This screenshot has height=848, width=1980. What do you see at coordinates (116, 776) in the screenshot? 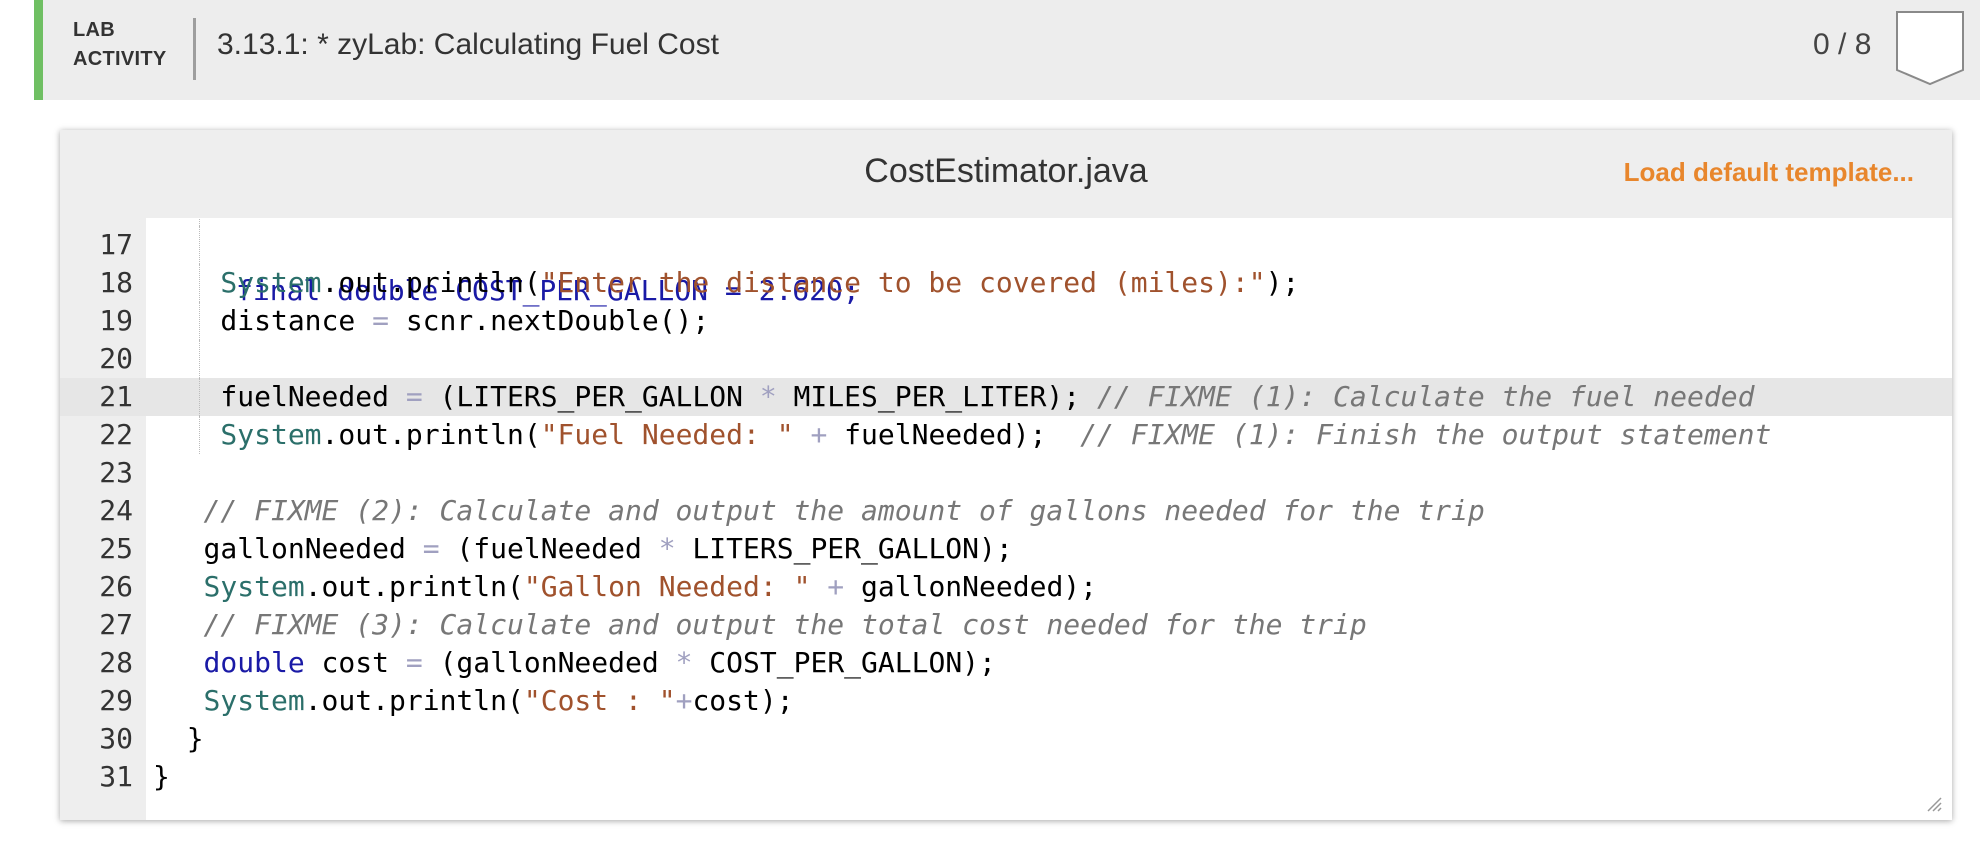
I see `line-number: 31` at bounding box center [116, 776].